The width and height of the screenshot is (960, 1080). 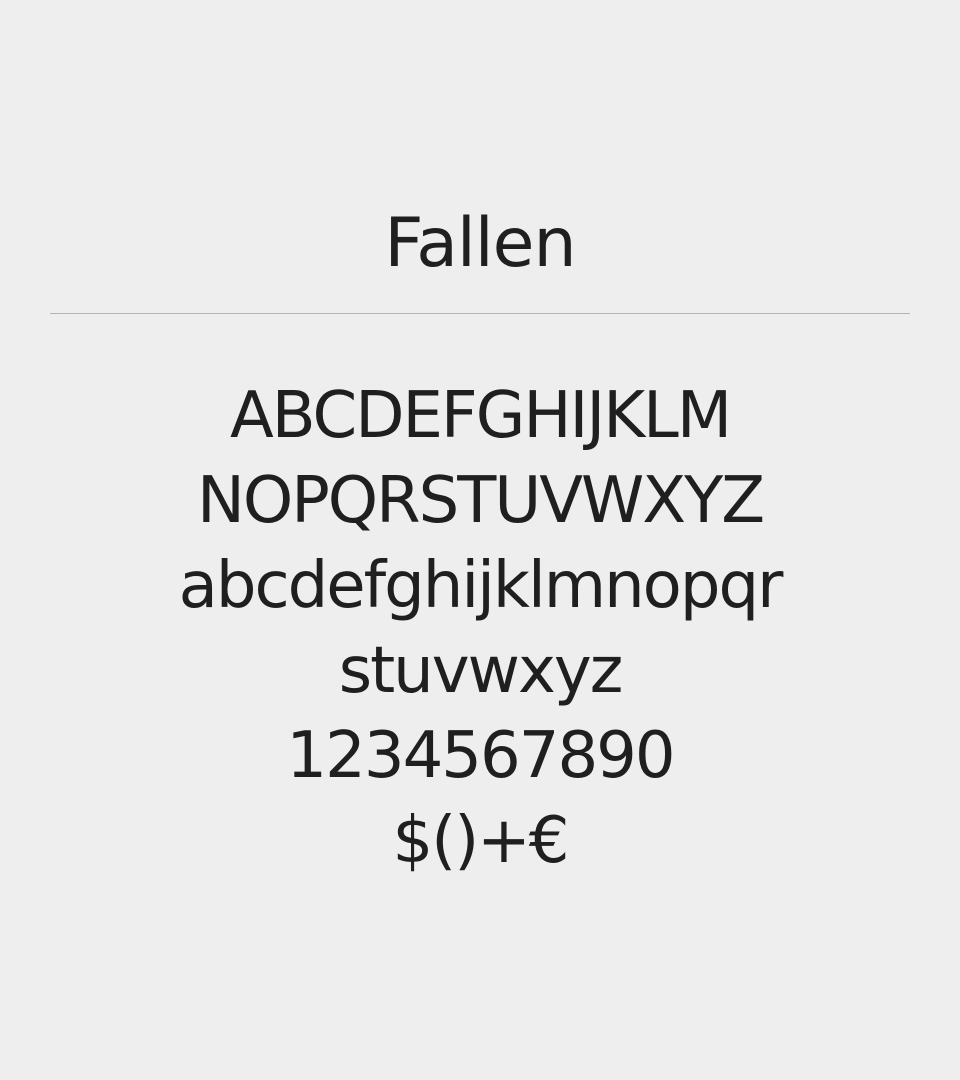 What do you see at coordinates (481, 841) in the screenshot?
I see `symbols-line: $()+€` at bounding box center [481, 841].